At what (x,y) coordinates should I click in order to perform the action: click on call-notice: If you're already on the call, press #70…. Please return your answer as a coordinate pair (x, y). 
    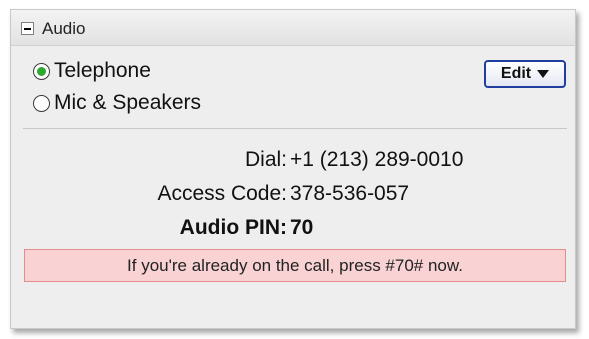
    Looking at the image, I should click on (295, 265).